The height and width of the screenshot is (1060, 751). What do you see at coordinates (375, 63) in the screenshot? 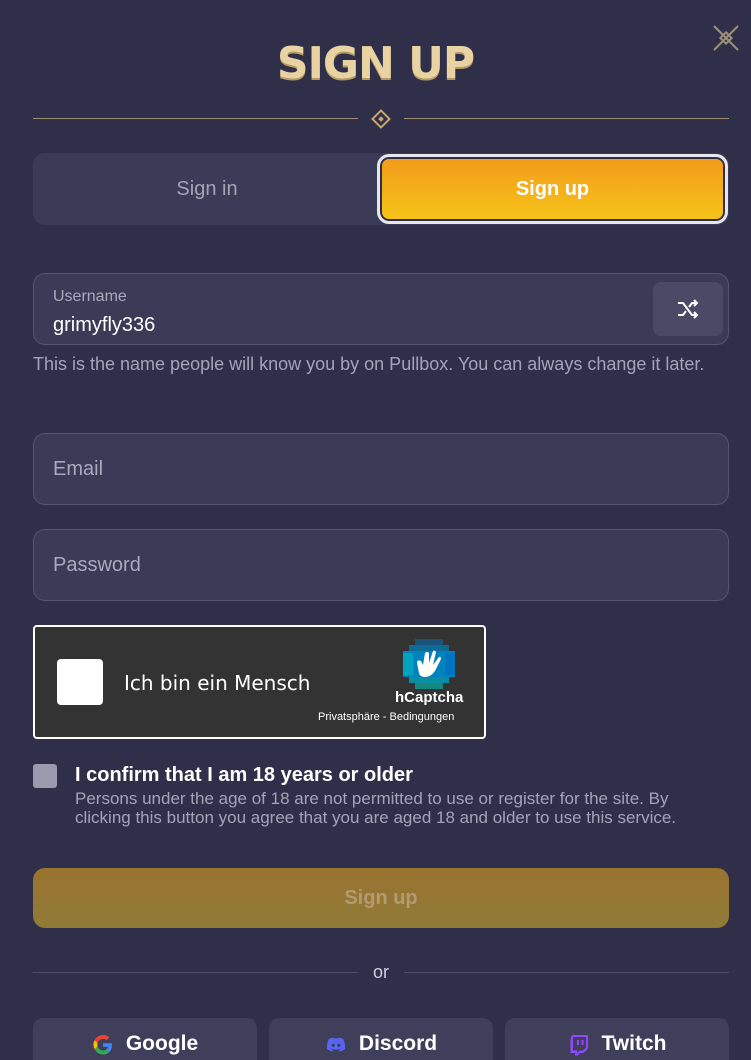
I see `page-title: SIGN UP` at bounding box center [375, 63].